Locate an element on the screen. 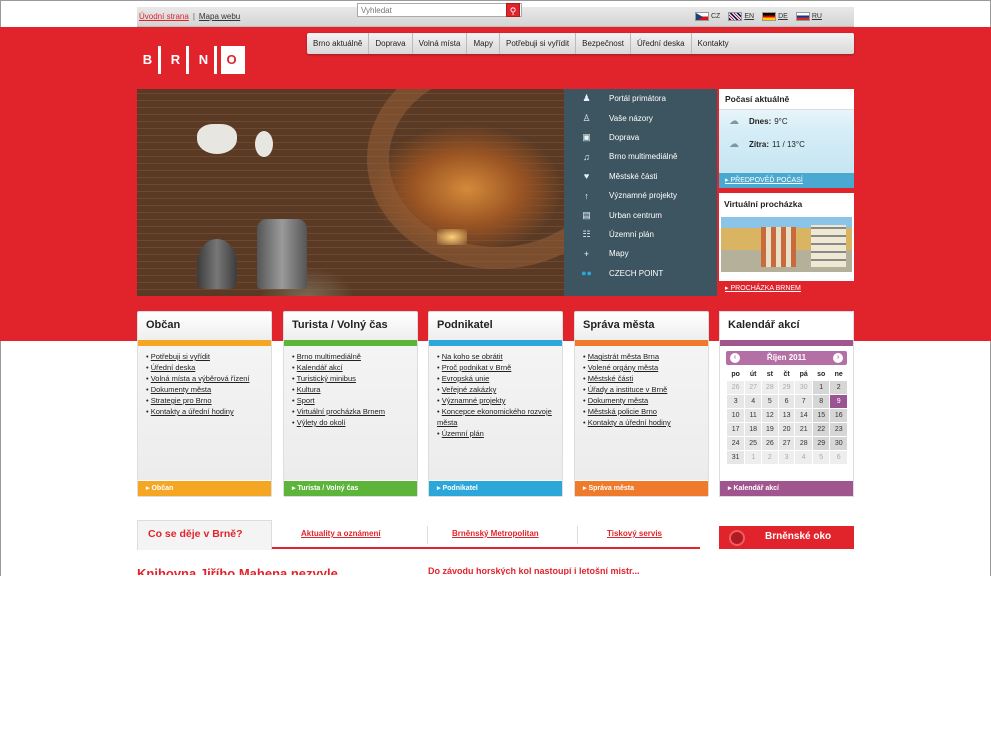  category-link: Evropská unie is located at coordinates (495, 378).